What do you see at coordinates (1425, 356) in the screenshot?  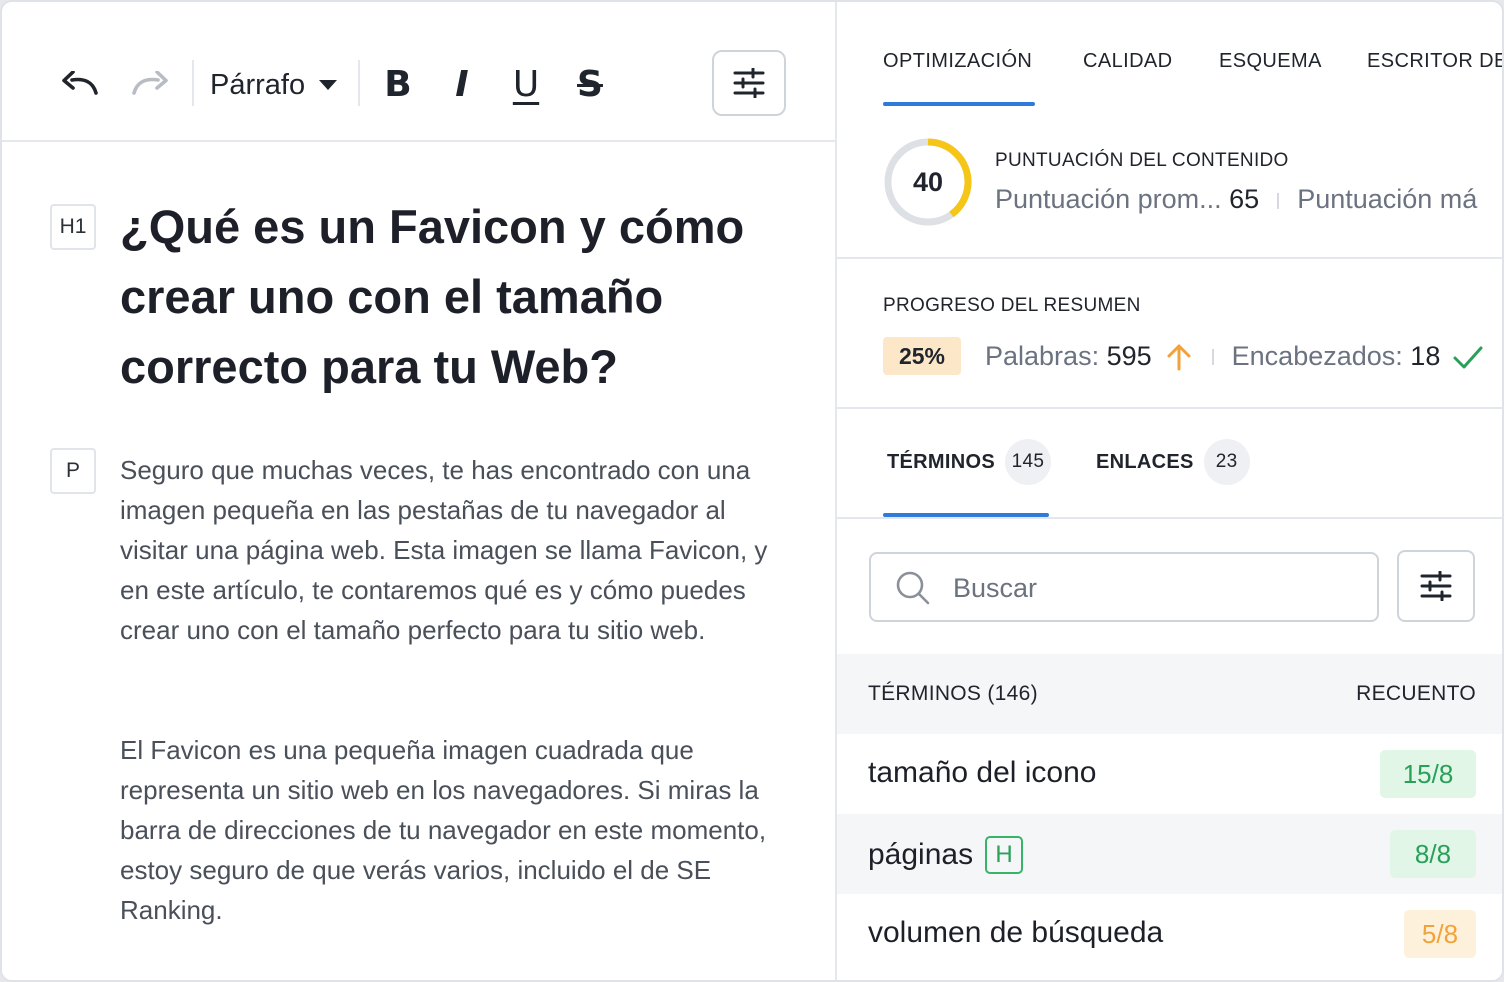 I see `headings-value: 18` at bounding box center [1425, 356].